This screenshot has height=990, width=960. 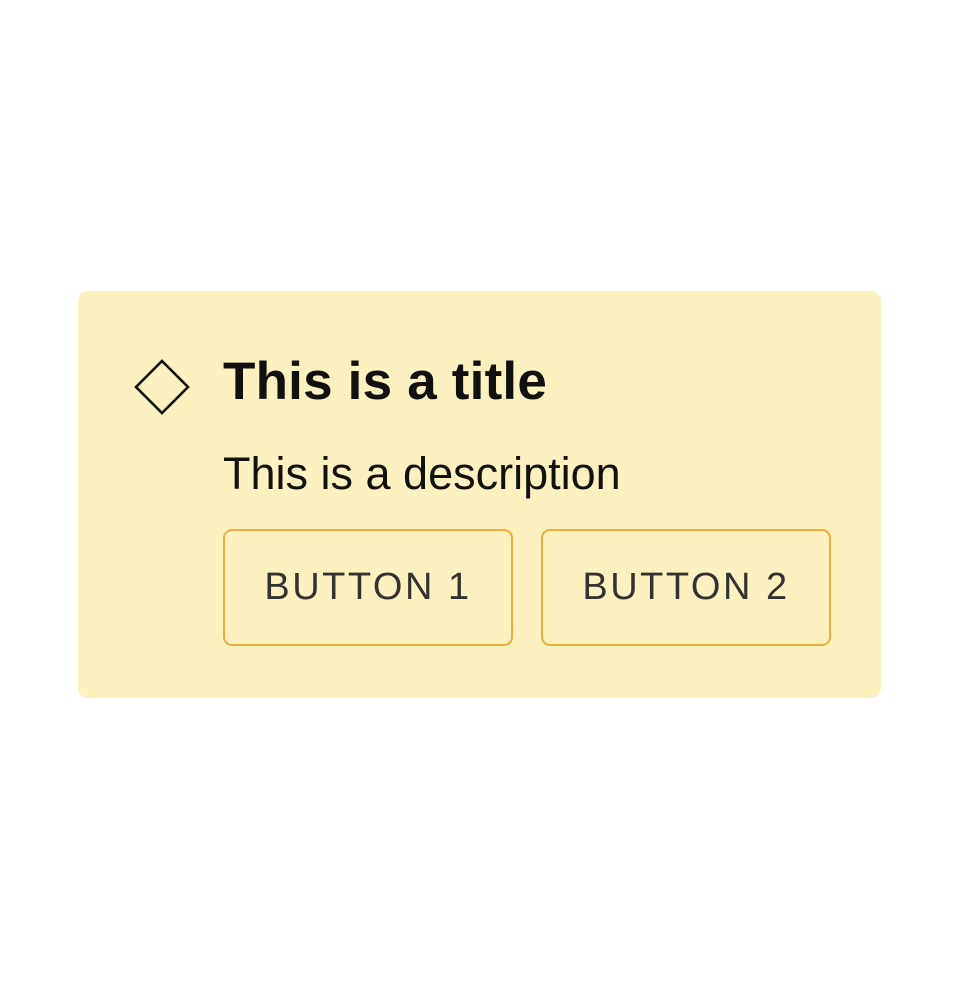 What do you see at coordinates (686, 587) in the screenshot?
I see `button-2: BUTTON 2` at bounding box center [686, 587].